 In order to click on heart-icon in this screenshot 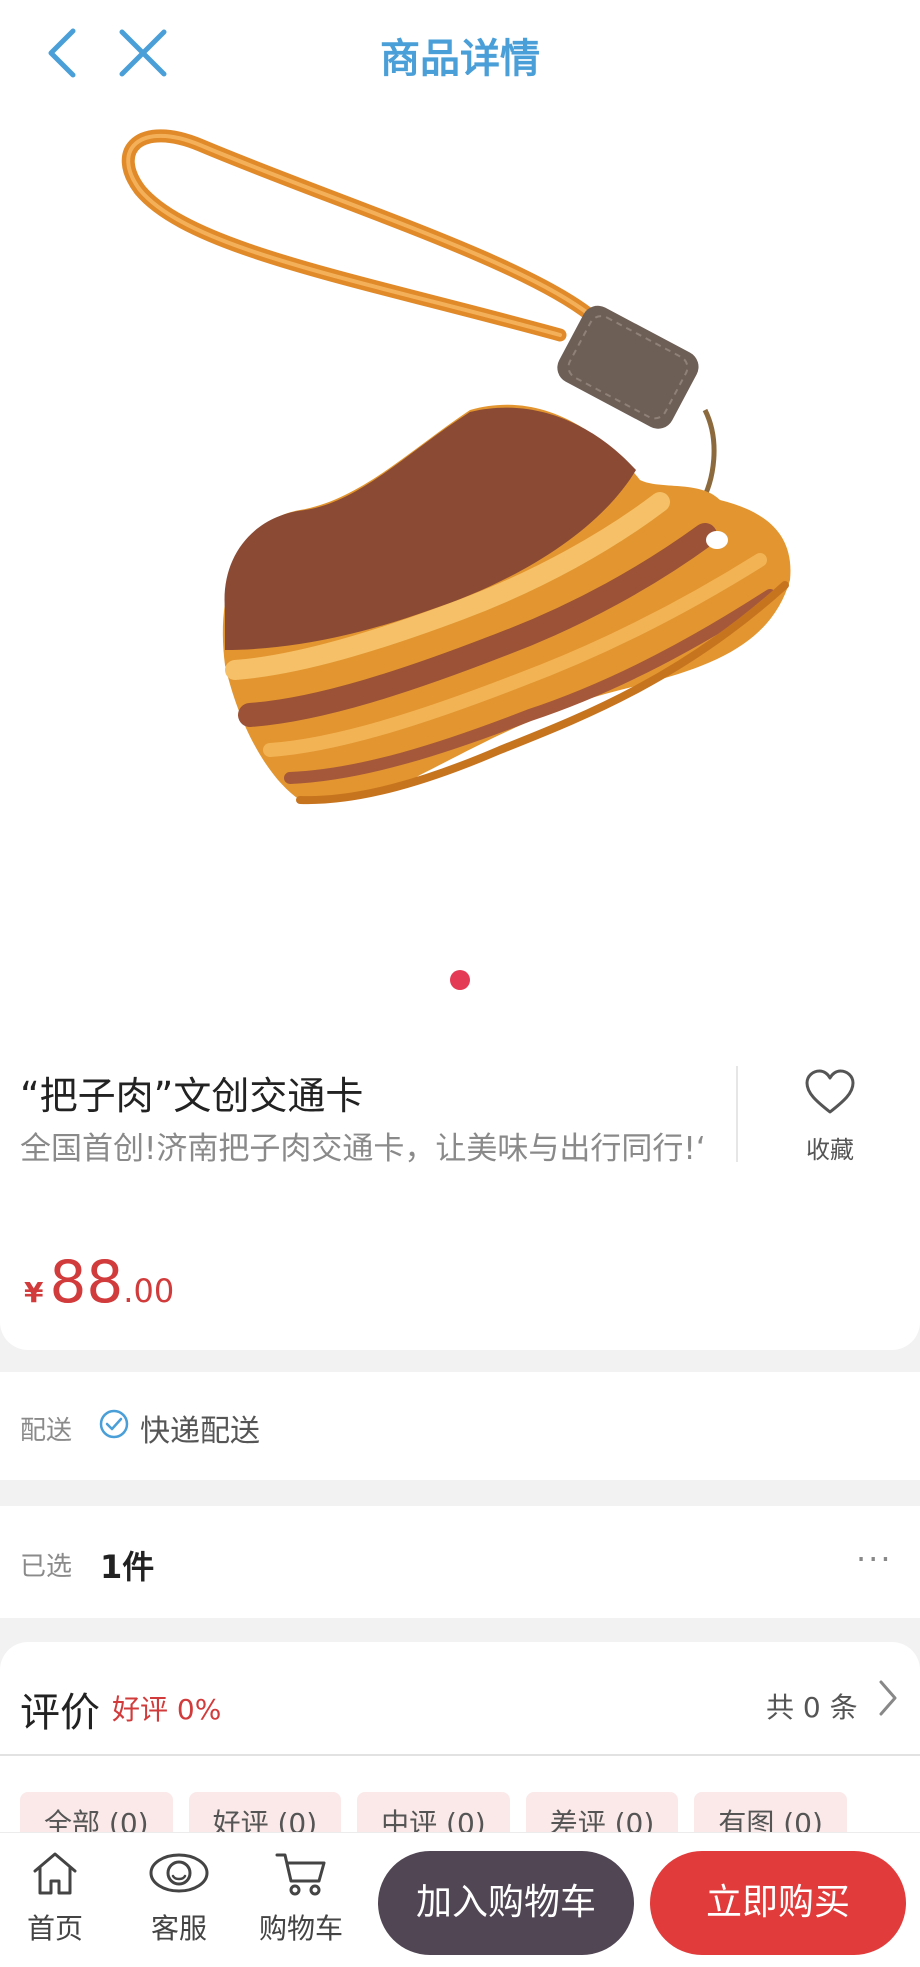, I will do `click(830, 1091)`.